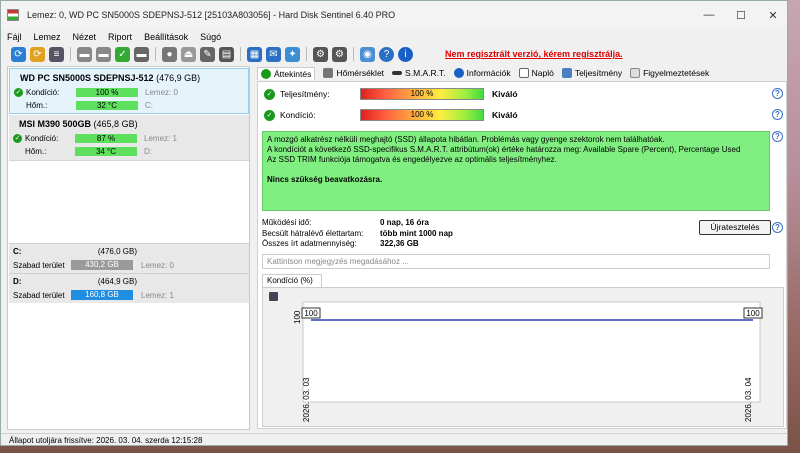 The height and width of the screenshot is (453, 800). I want to click on lifetime-label: Becsült hátralévő élettartam:, so click(313, 233).